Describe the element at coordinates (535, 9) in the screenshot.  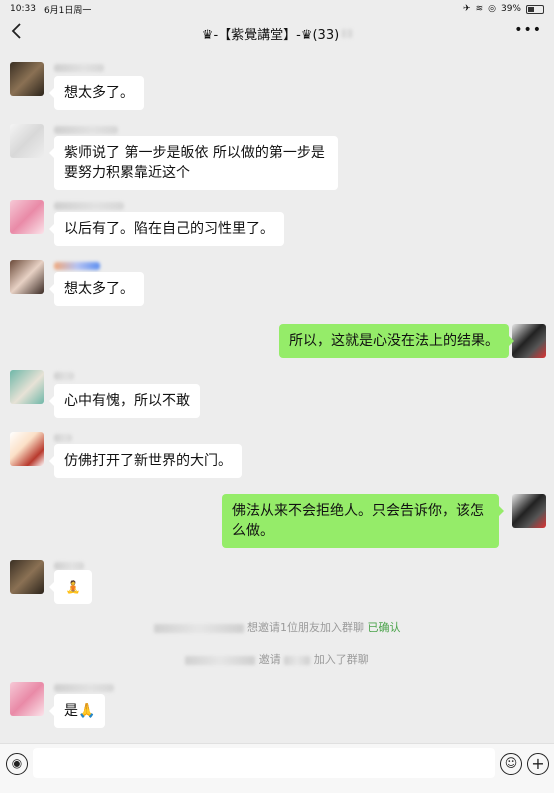
I see `battery-icon` at that location.